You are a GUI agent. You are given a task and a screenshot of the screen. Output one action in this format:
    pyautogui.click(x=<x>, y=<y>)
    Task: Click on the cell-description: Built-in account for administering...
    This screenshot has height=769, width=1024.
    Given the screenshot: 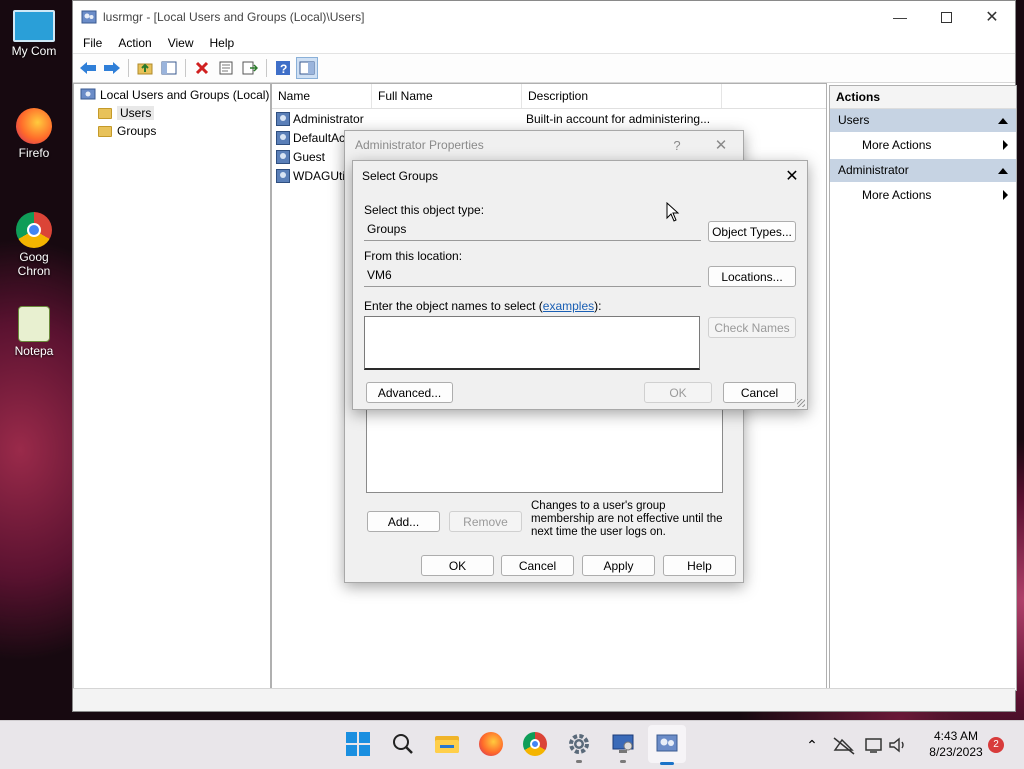 What is the action you would take?
    pyautogui.click(x=618, y=118)
    